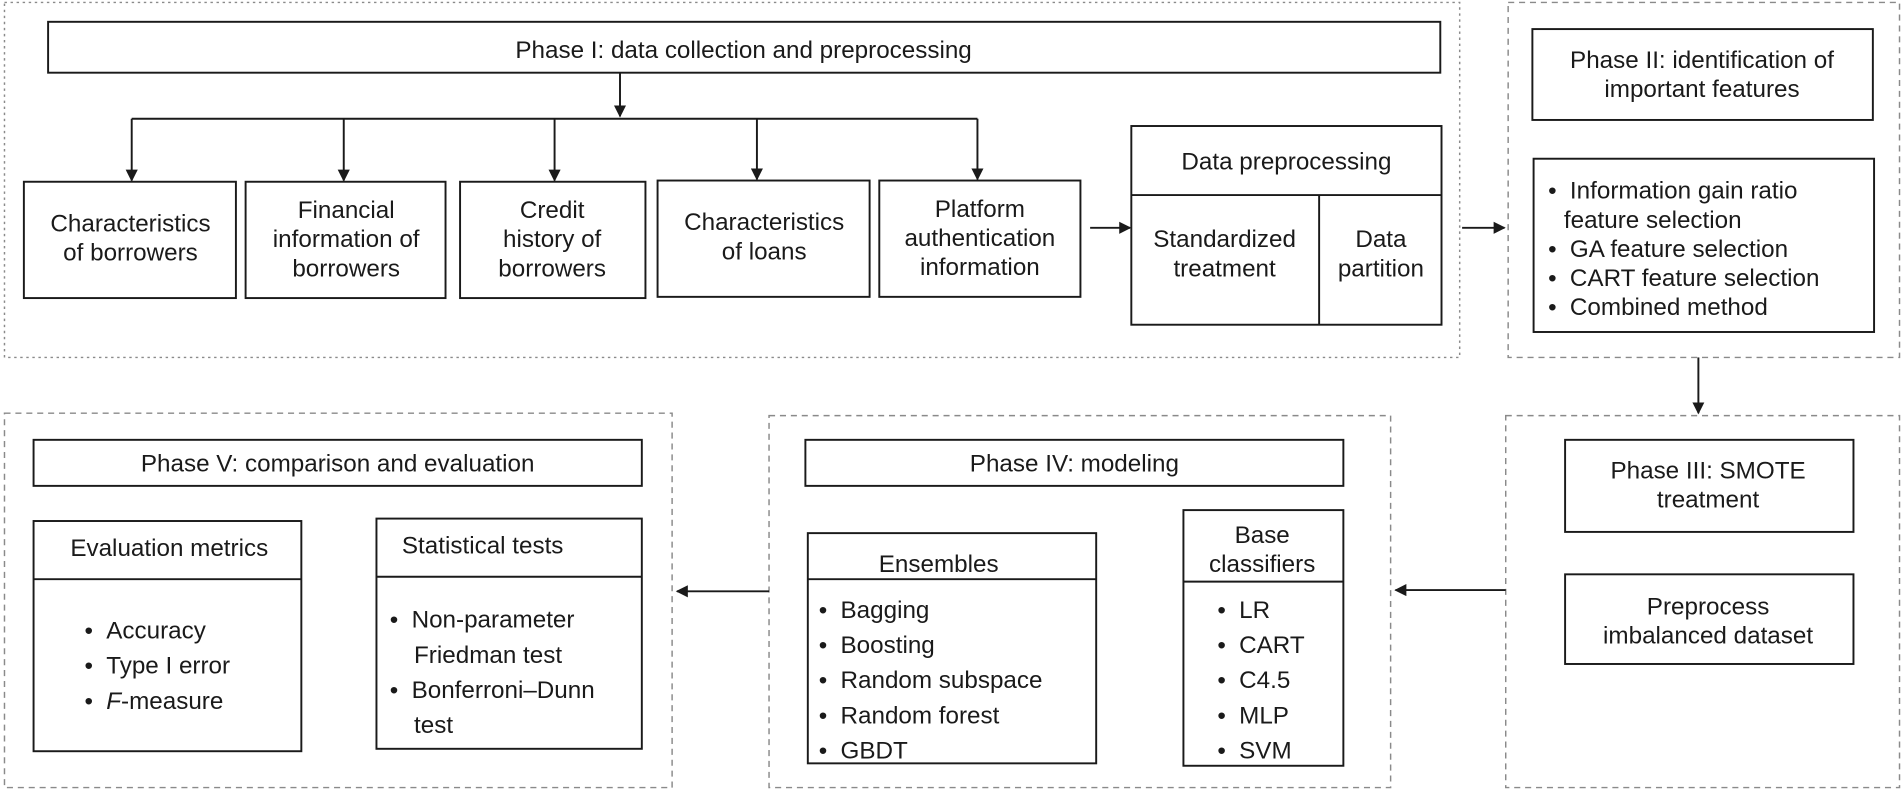  I want to click on source-label: information, so click(980, 267).